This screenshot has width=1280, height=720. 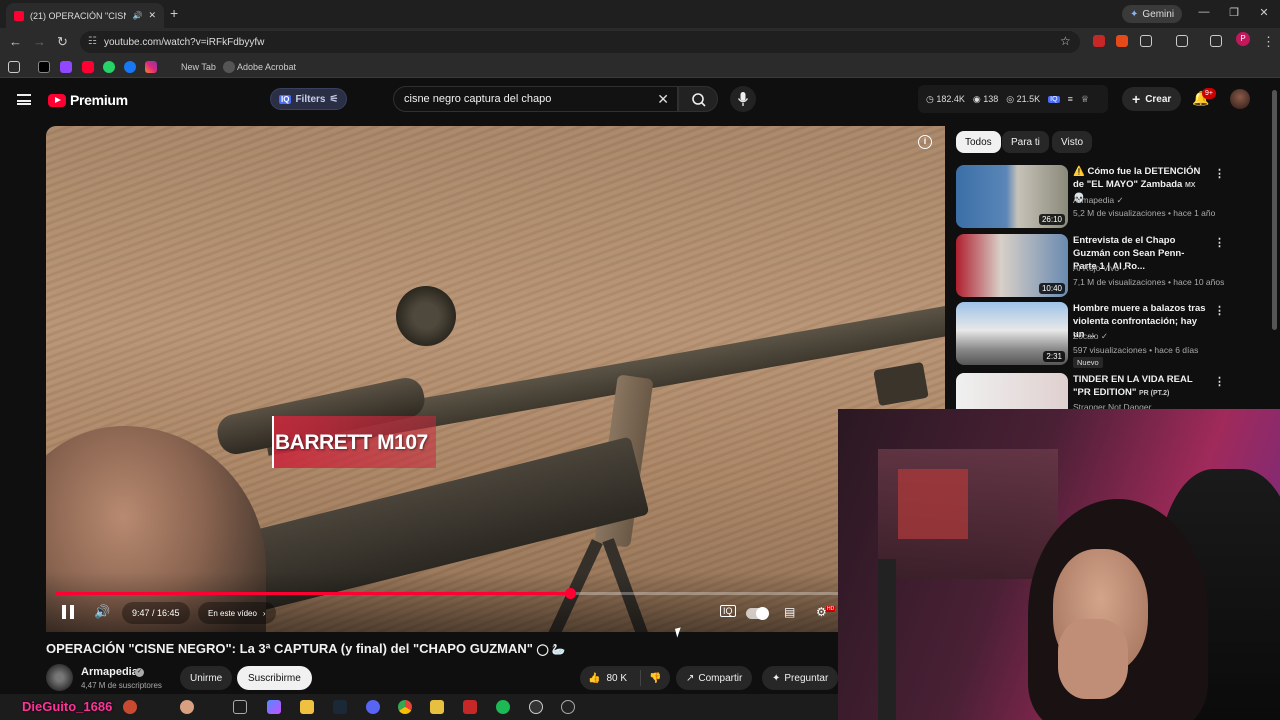 What do you see at coordinates (1101, 268) in the screenshot?
I see `recommendation-channel: Al Rojo Vivo ✓` at bounding box center [1101, 268].